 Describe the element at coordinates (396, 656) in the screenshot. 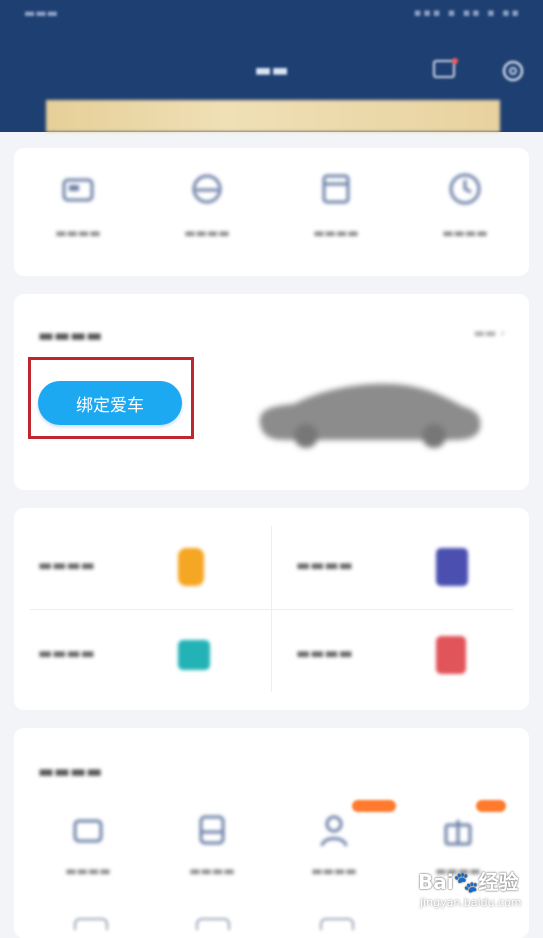

I see `service-item-hall: ▬▬▬▬` at that location.